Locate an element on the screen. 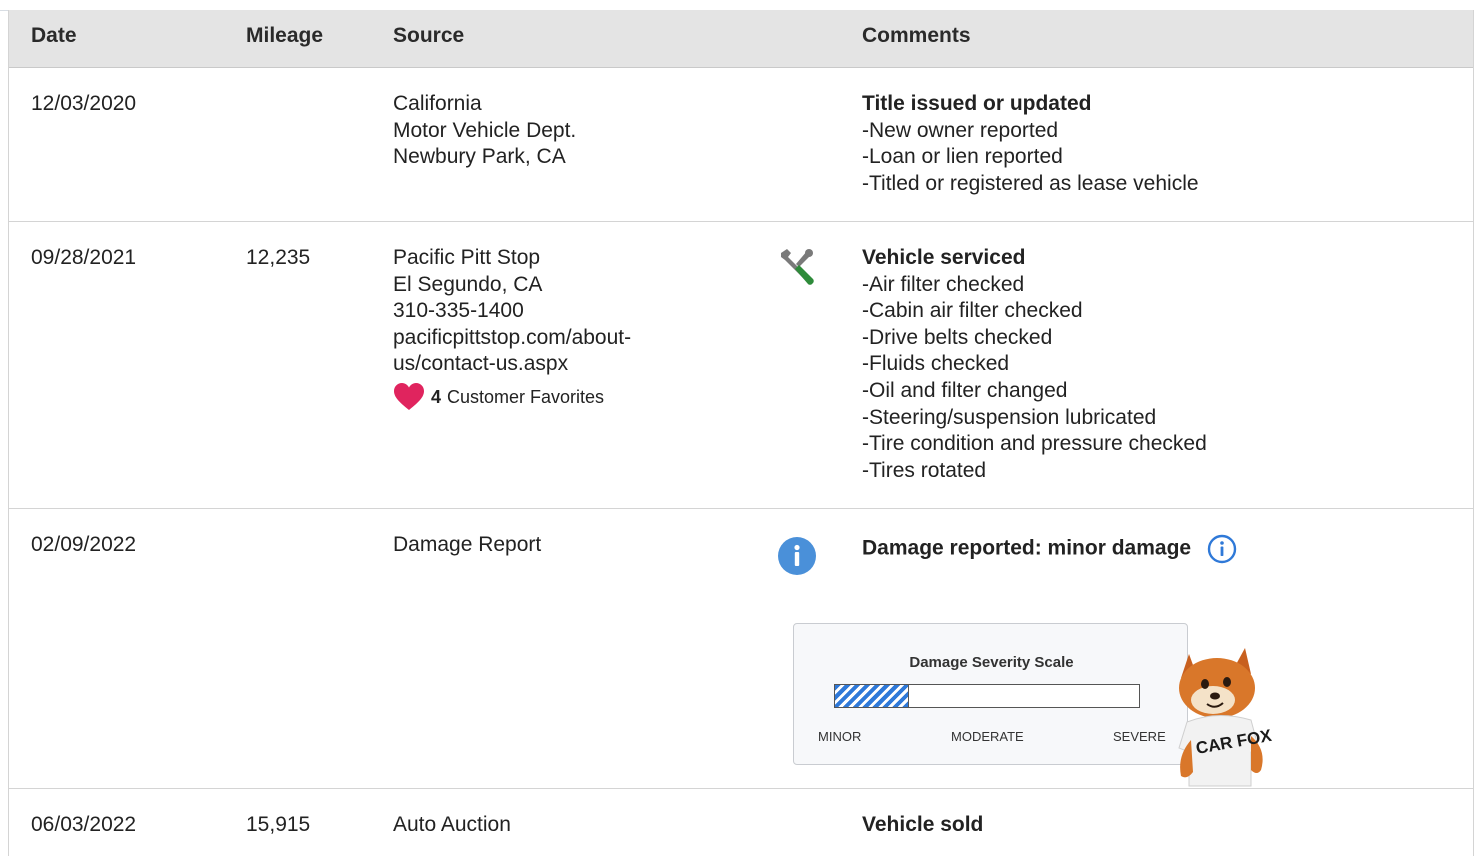  comment-title: Vehicle serviced is located at coordinates (944, 257).